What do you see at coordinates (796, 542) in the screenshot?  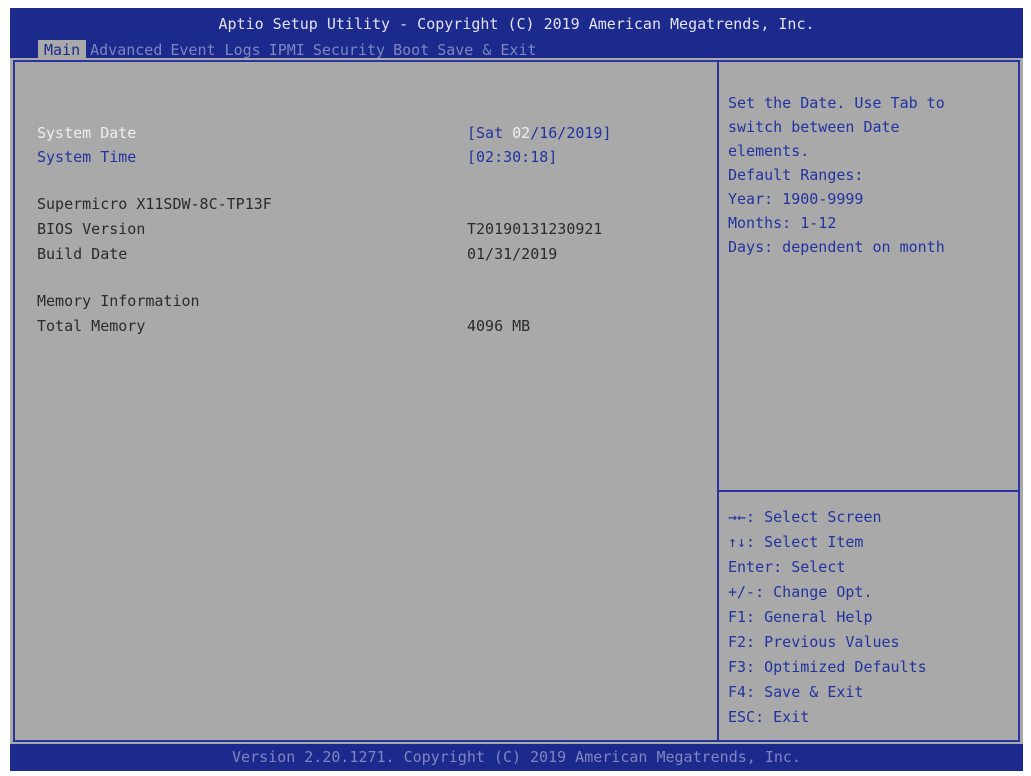 I see `key-hint-select-item: ↑↓: Select Item` at bounding box center [796, 542].